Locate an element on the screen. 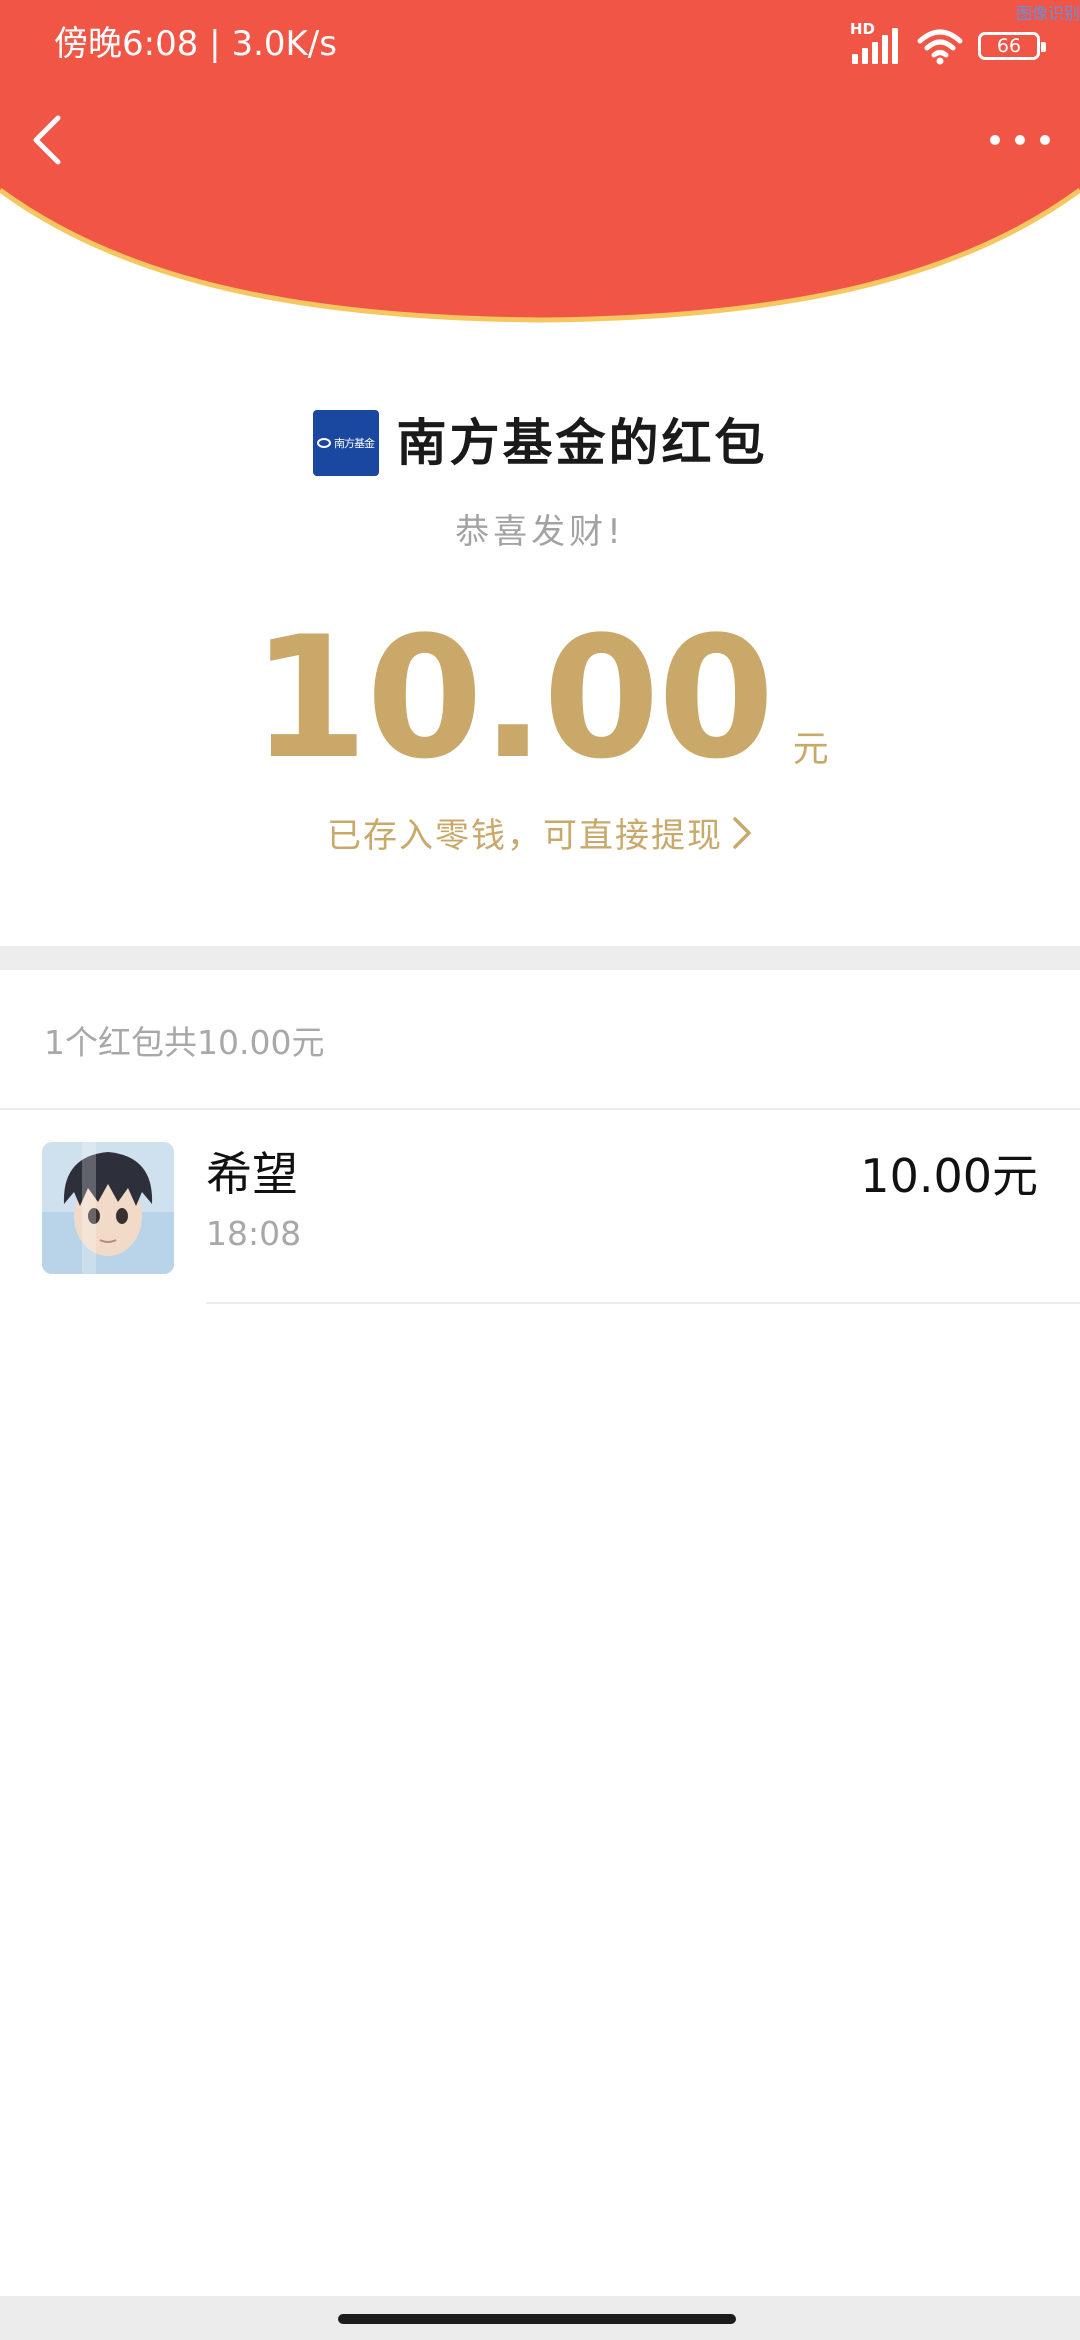 This screenshot has height=2340, width=1080. packet-summary: 1个红包共10.00元 is located at coordinates (184, 1042).